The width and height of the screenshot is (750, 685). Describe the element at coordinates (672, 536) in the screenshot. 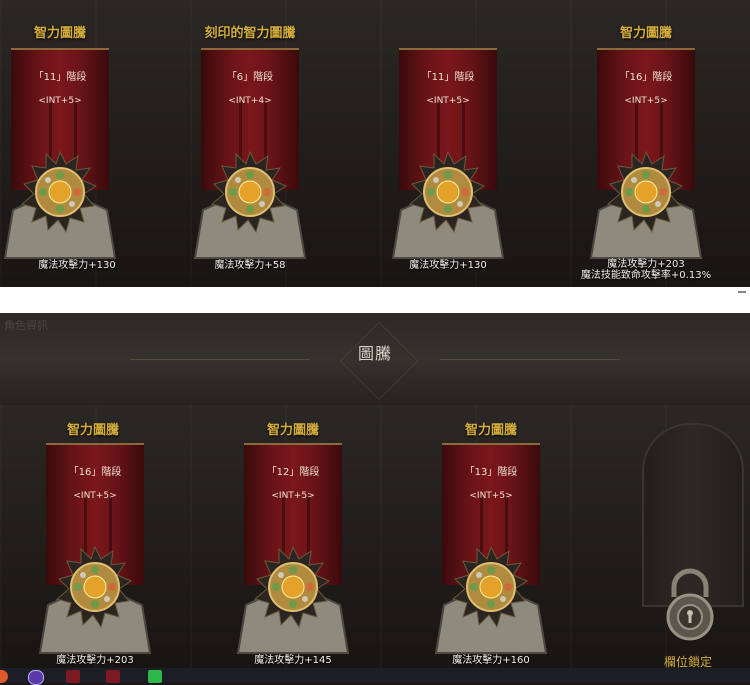

I see `totem-slot-locked: 欄位鎖定` at that location.